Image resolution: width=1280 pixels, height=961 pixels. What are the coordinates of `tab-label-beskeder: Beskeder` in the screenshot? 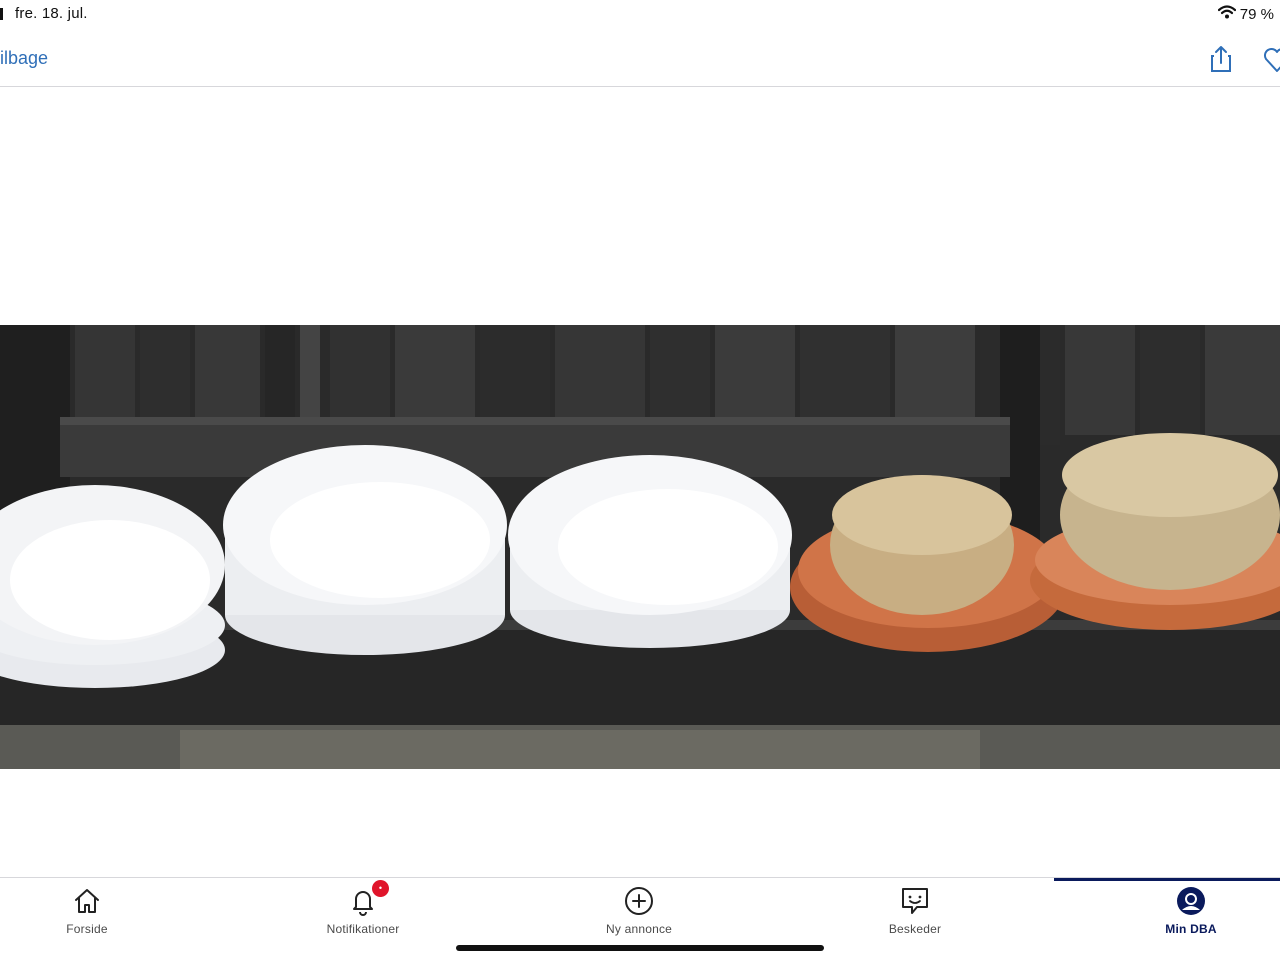 It's located at (915, 929).